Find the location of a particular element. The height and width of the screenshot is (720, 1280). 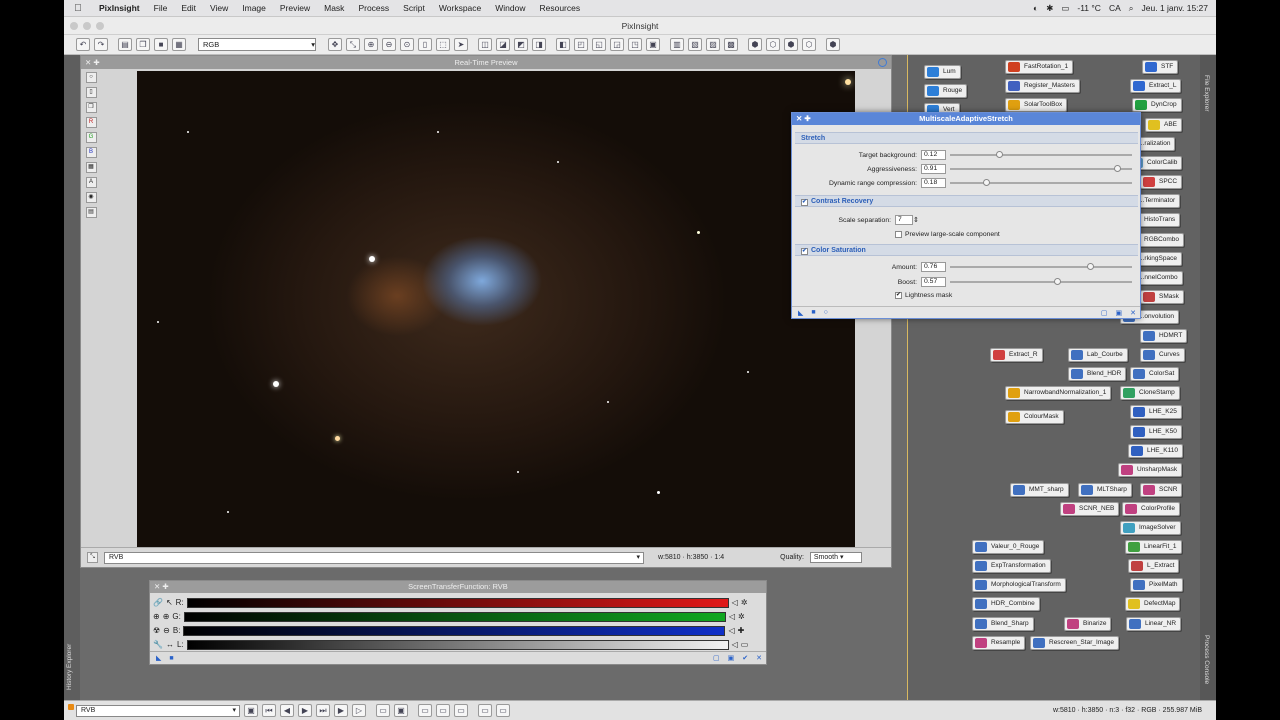

view-icon: ◳ is located at coordinates (635, 44).